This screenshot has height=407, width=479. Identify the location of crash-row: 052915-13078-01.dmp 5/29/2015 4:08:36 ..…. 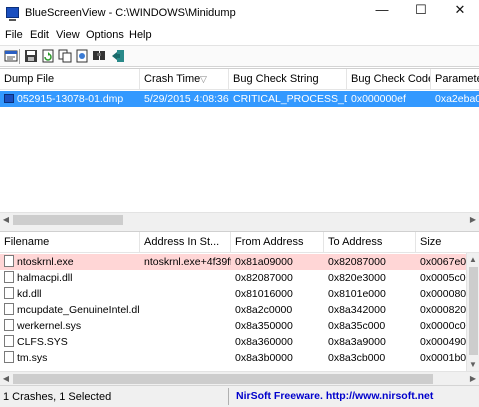
(239, 99).